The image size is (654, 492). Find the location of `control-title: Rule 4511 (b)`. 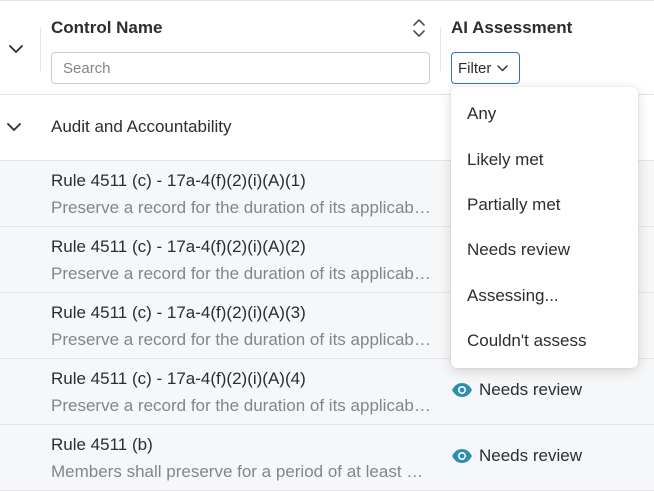

control-title: Rule 4511 (b) is located at coordinates (102, 444).